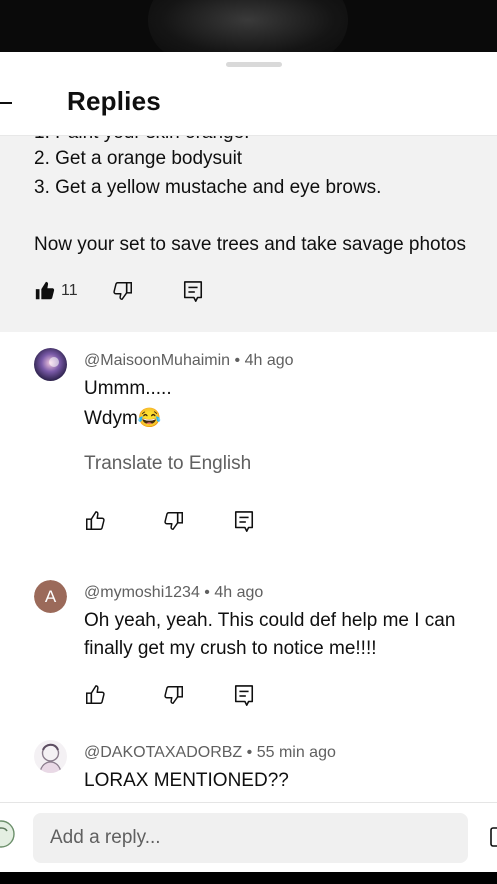 The height and width of the screenshot is (884, 497). Describe the element at coordinates (7, 834) in the screenshot. I see `user-avatar-icon` at that location.